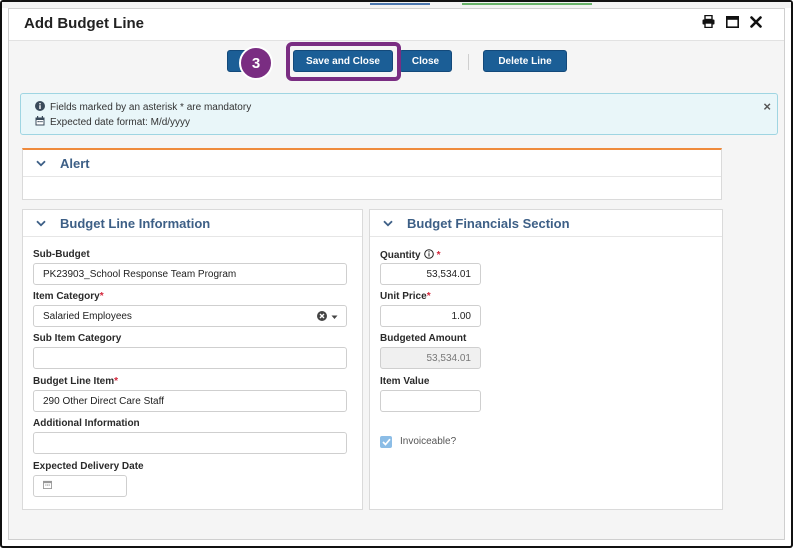 Image resolution: width=793 pixels, height=548 pixels. What do you see at coordinates (430, 316) in the screenshot?
I see `unit-price-field: 1.00` at bounding box center [430, 316].